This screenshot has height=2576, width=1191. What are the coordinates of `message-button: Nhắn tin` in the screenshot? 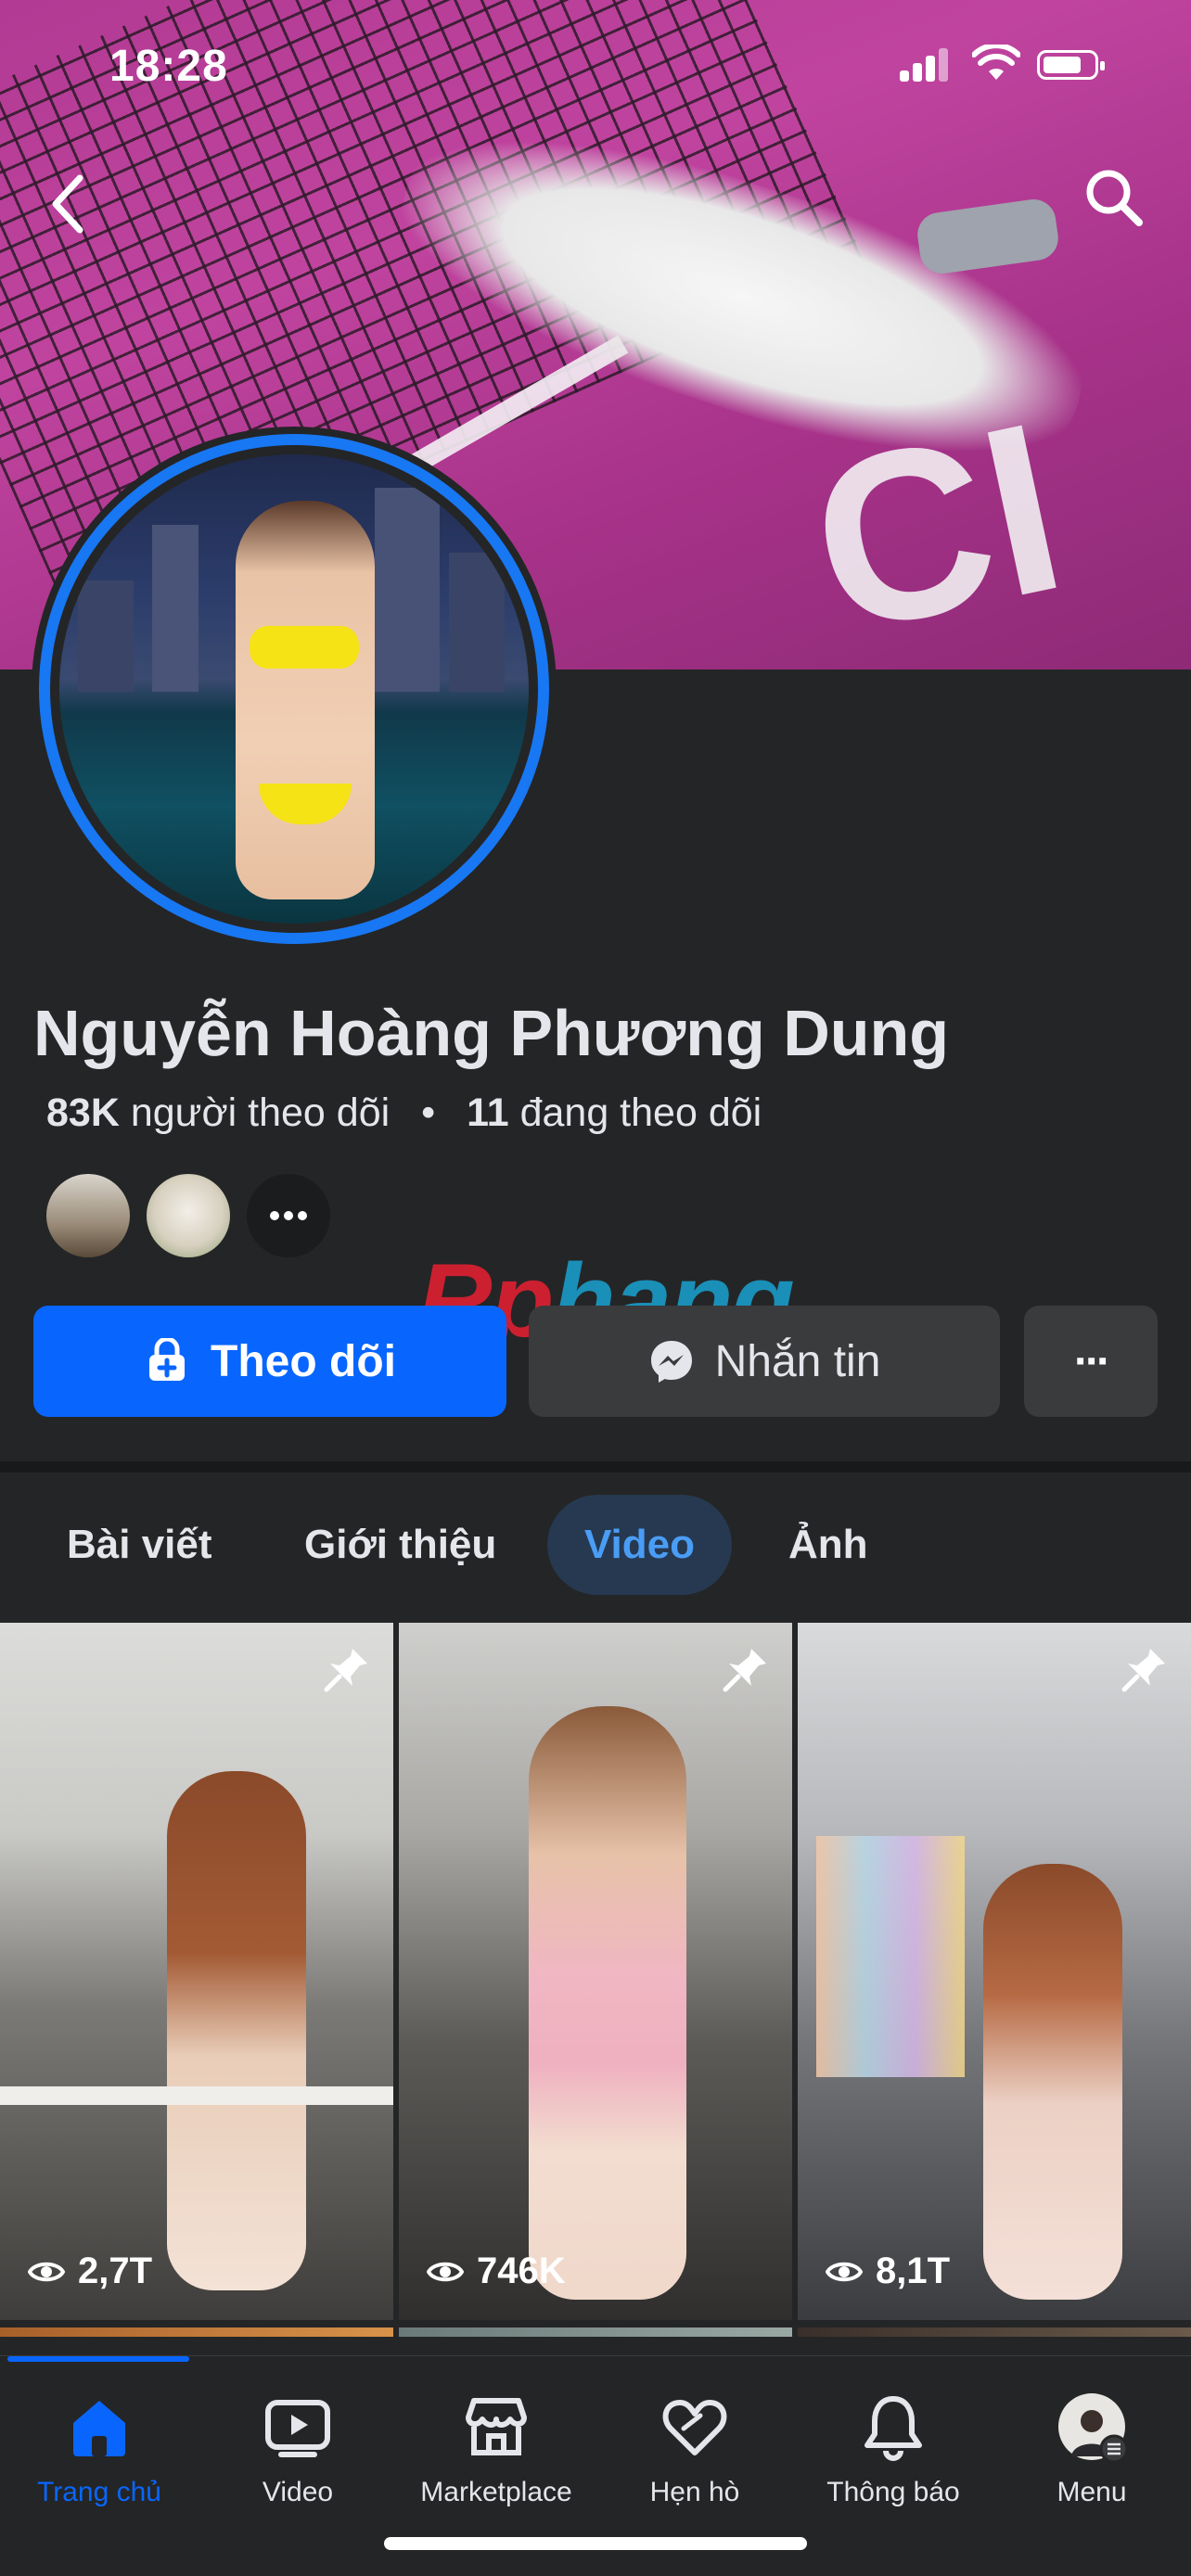 It's located at (764, 1361).